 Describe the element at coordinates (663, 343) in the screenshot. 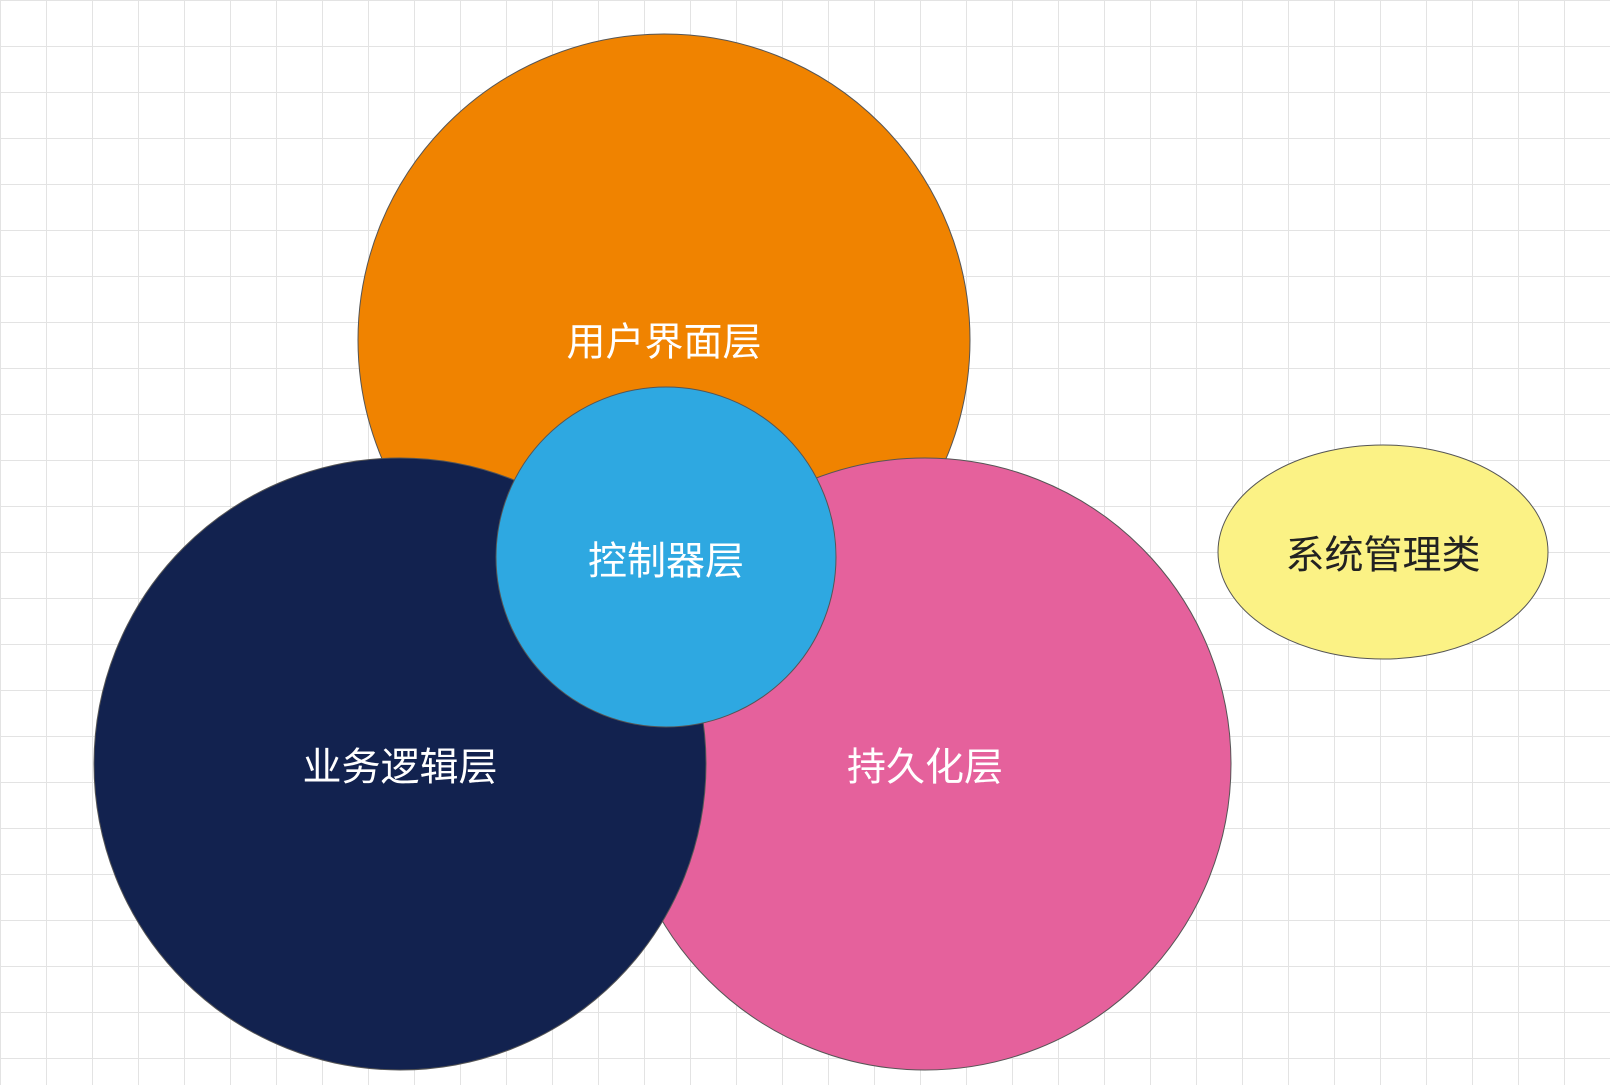

I see `ui-layer-label: 用户界面层` at that location.